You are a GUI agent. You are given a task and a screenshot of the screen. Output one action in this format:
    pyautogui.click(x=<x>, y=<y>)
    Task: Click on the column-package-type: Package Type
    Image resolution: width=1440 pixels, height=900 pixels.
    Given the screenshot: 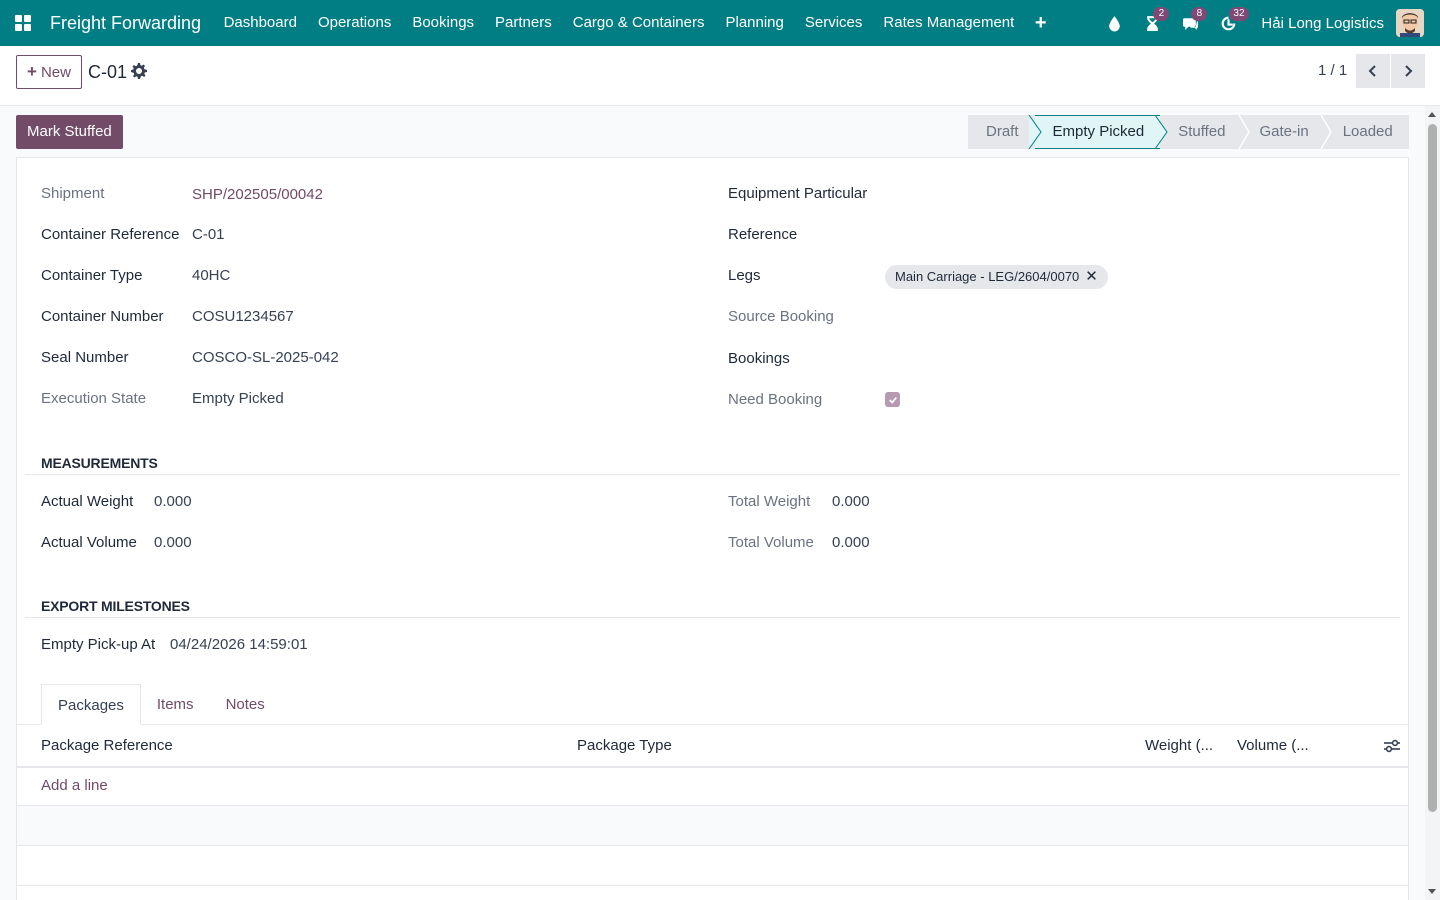 What is the action you would take?
    pyautogui.click(x=624, y=745)
    